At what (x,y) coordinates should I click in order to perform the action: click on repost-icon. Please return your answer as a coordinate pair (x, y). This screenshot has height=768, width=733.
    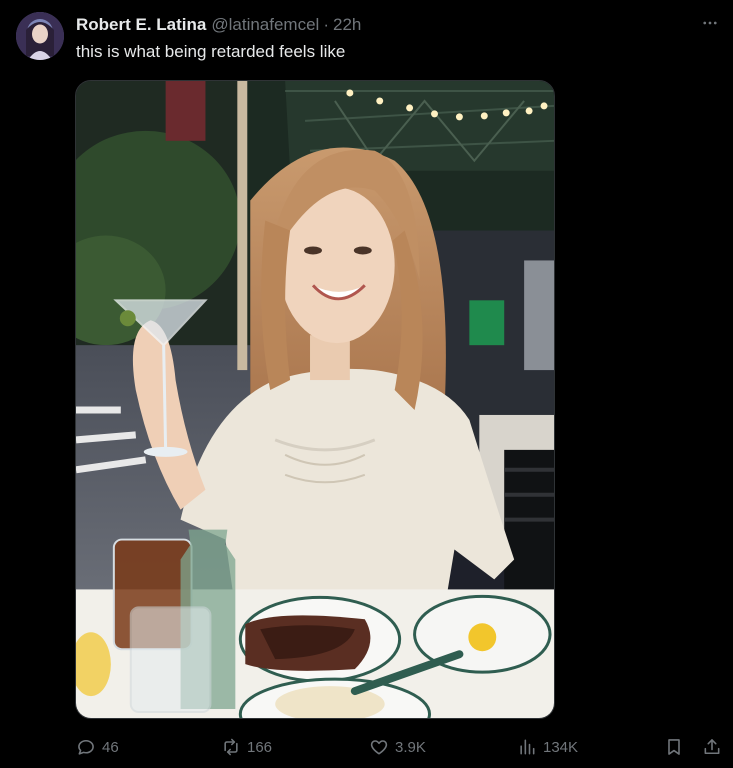
    Looking at the image, I should click on (231, 747).